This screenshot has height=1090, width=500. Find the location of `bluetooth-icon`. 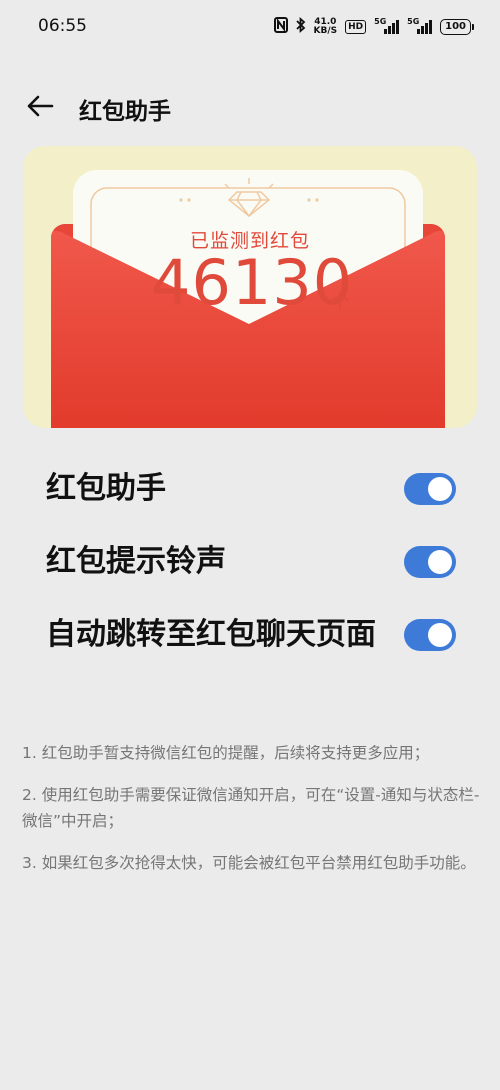

bluetooth-icon is located at coordinates (300, 27).